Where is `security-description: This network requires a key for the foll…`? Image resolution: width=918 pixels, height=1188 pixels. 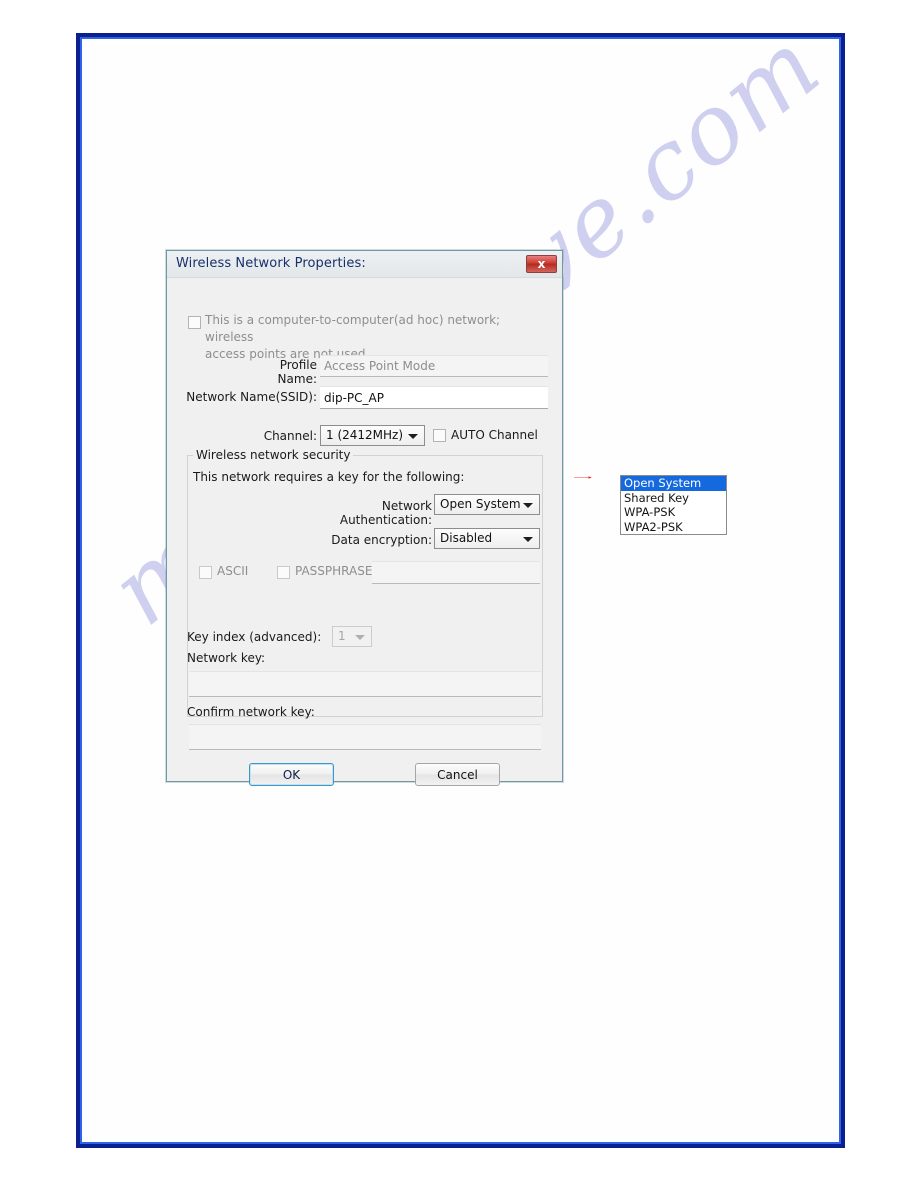 security-description: This network requires a key for the foll… is located at coordinates (329, 477).